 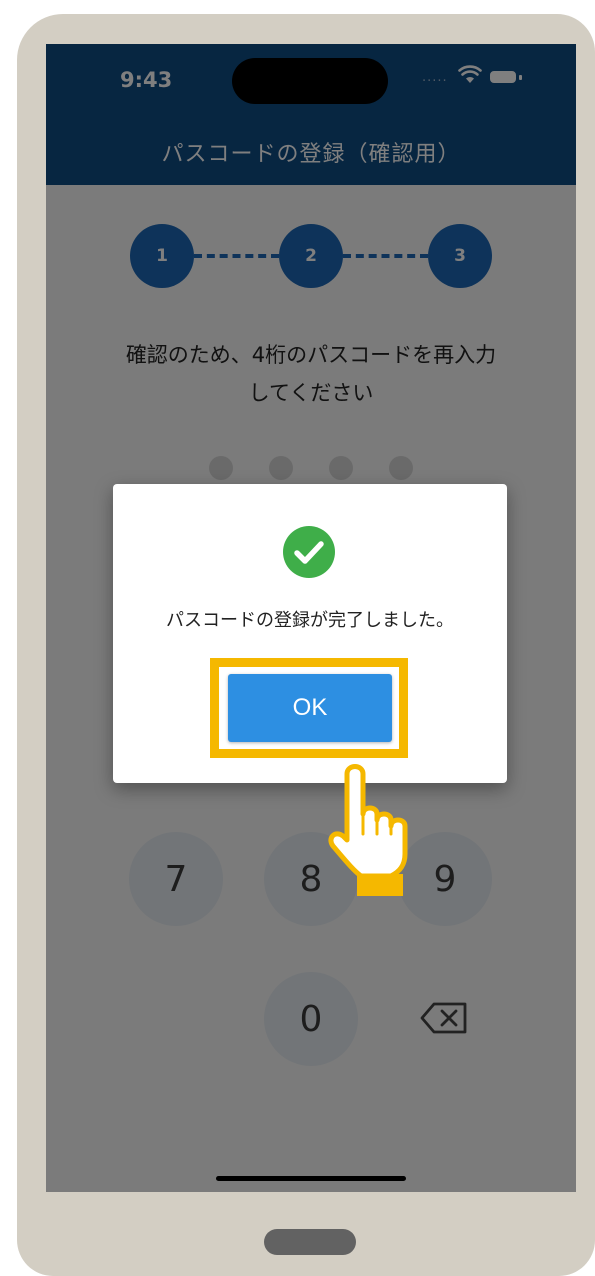 I want to click on ok-button: OK, so click(x=310, y=708).